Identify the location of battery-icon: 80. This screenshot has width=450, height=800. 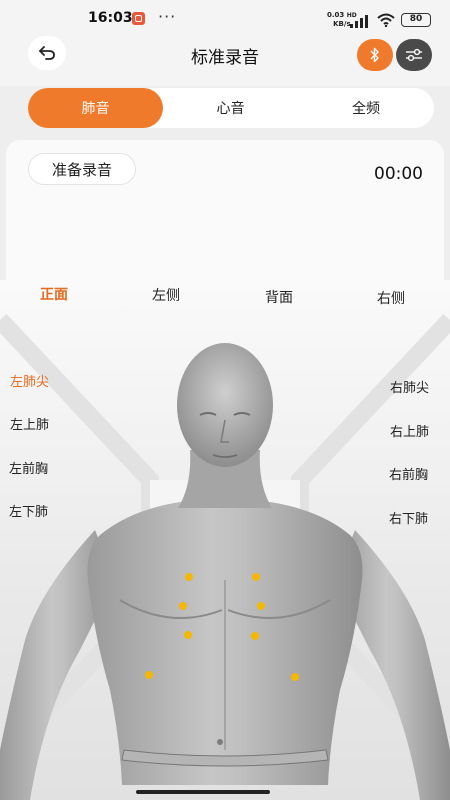
(416, 20).